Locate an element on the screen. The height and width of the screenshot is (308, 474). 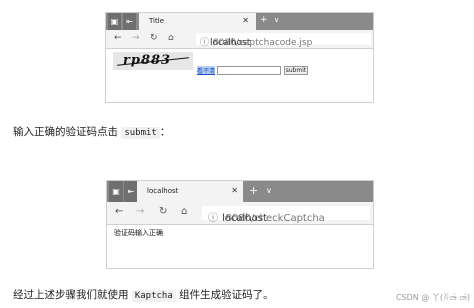
captcha-image: rp883 is located at coordinates (153, 61).